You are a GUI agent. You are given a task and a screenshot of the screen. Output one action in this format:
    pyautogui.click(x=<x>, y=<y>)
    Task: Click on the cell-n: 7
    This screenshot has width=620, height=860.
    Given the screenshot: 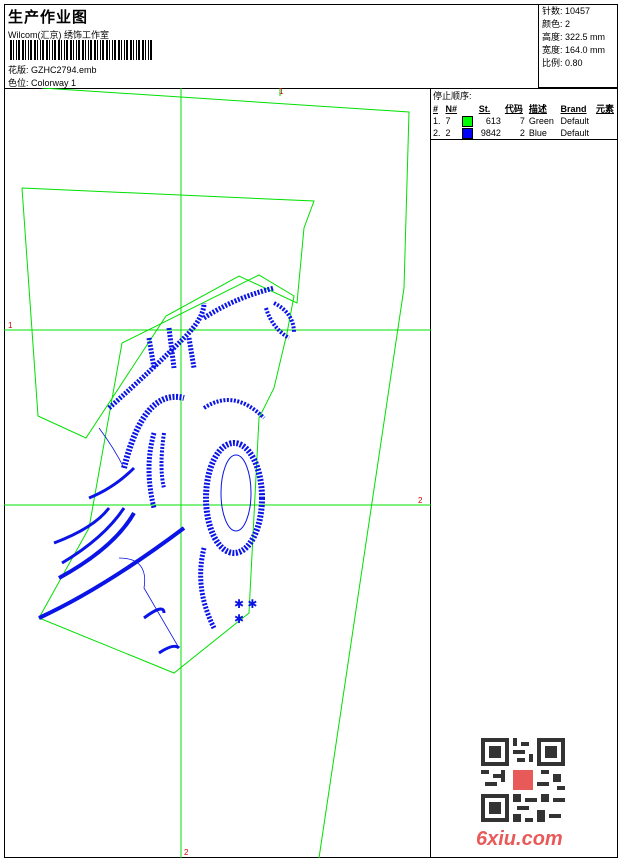 What is the action you would take?
    pyautogui.click(x=448, y=121)
    